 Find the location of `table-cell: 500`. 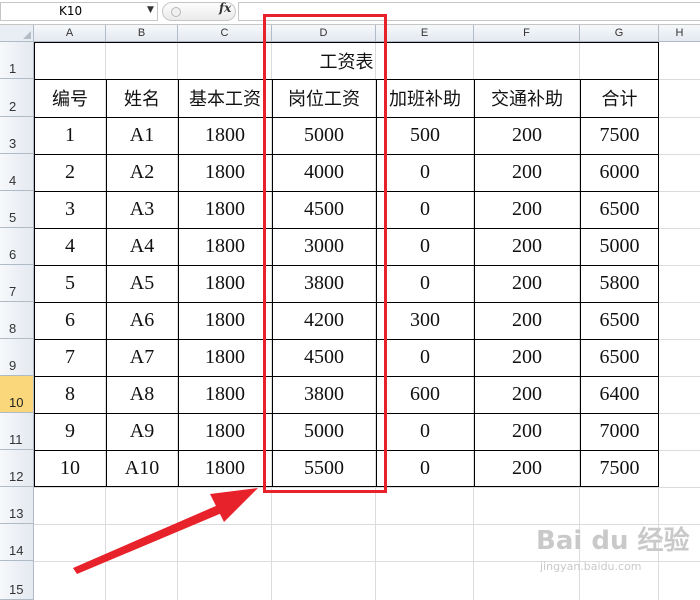

table-cell: 500 is located at coordinates (425, 135).